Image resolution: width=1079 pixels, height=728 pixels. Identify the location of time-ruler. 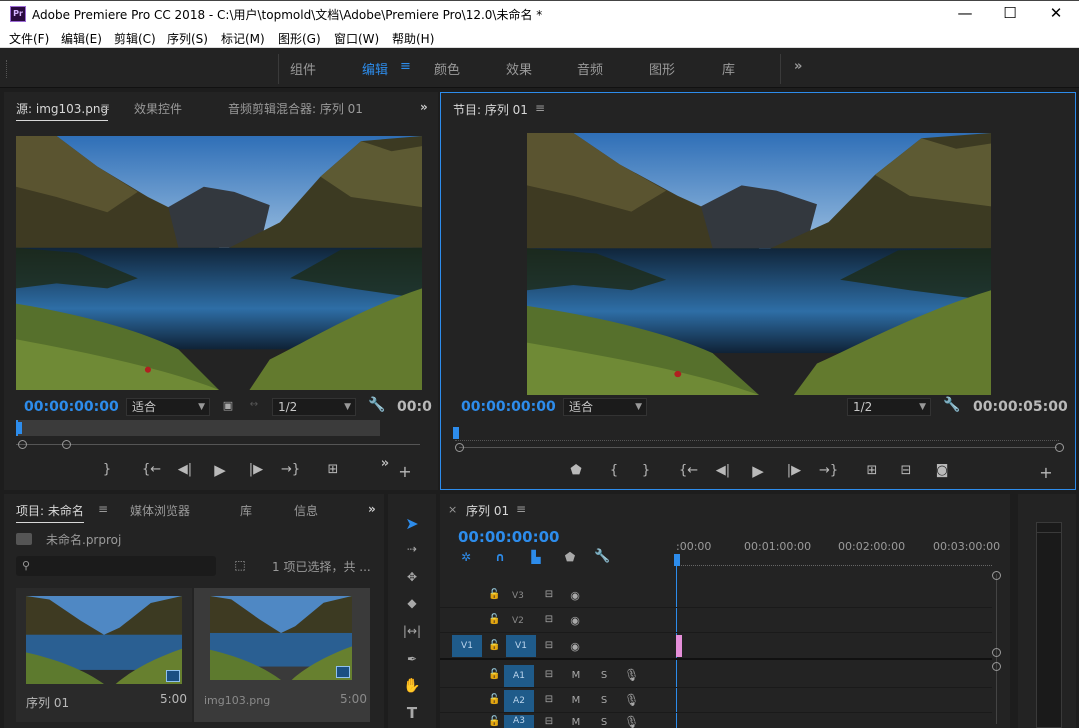
(834, 561).